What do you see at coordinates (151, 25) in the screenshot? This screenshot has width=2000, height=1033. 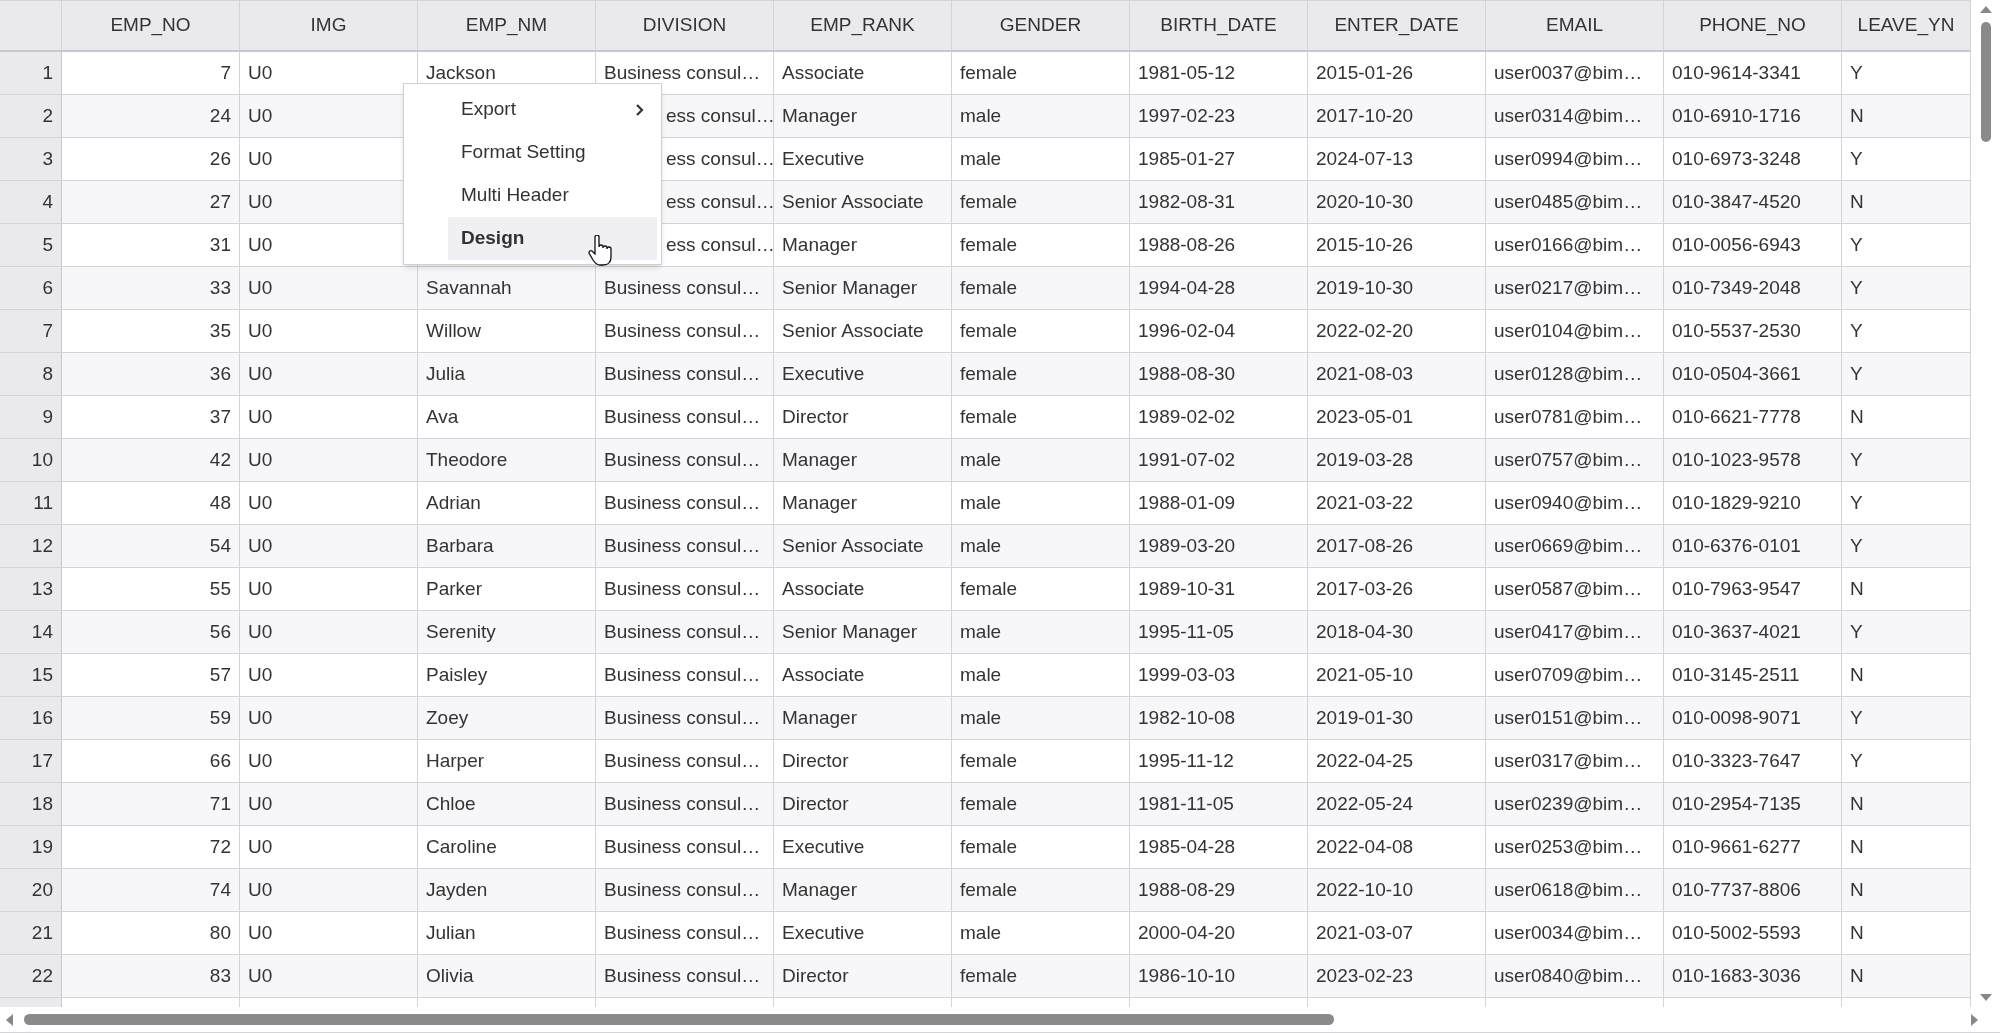 I see `column-header: EMP_NO` at bounding box center [151, 25].